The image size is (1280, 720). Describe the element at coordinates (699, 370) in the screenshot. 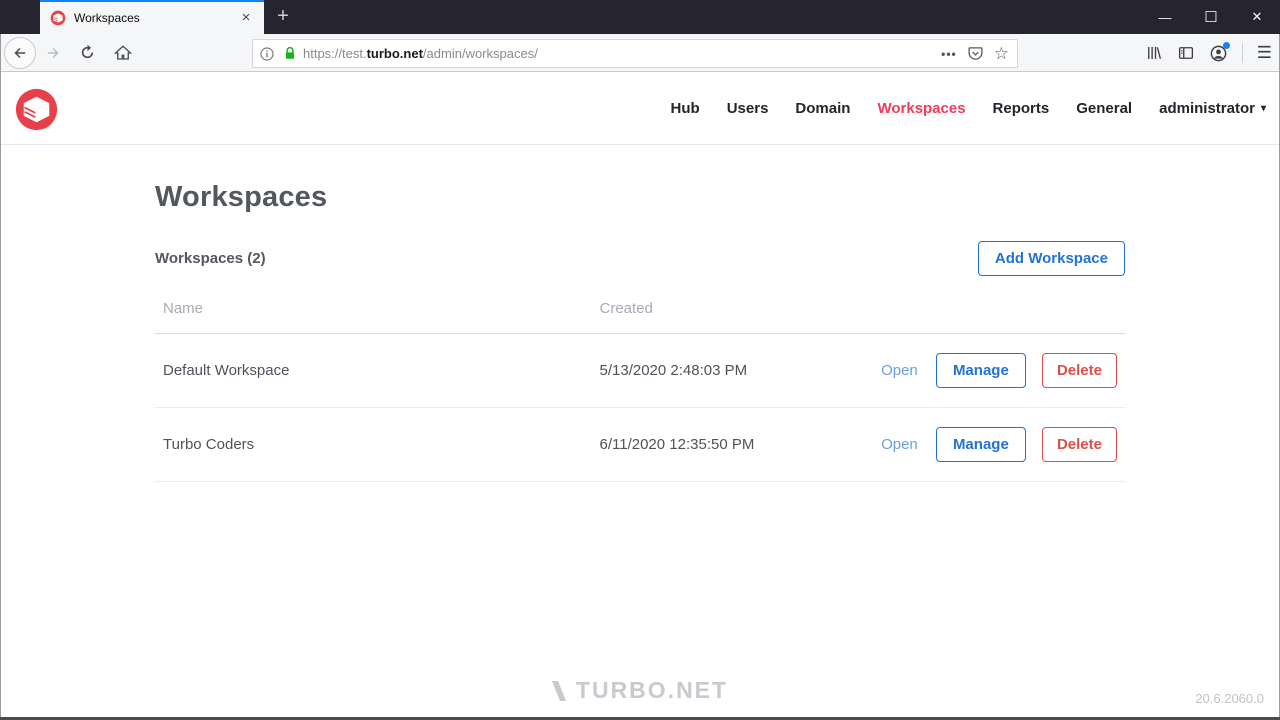

I see `workspace-created: 5/13/2020 2:48:03 PM` at that location.